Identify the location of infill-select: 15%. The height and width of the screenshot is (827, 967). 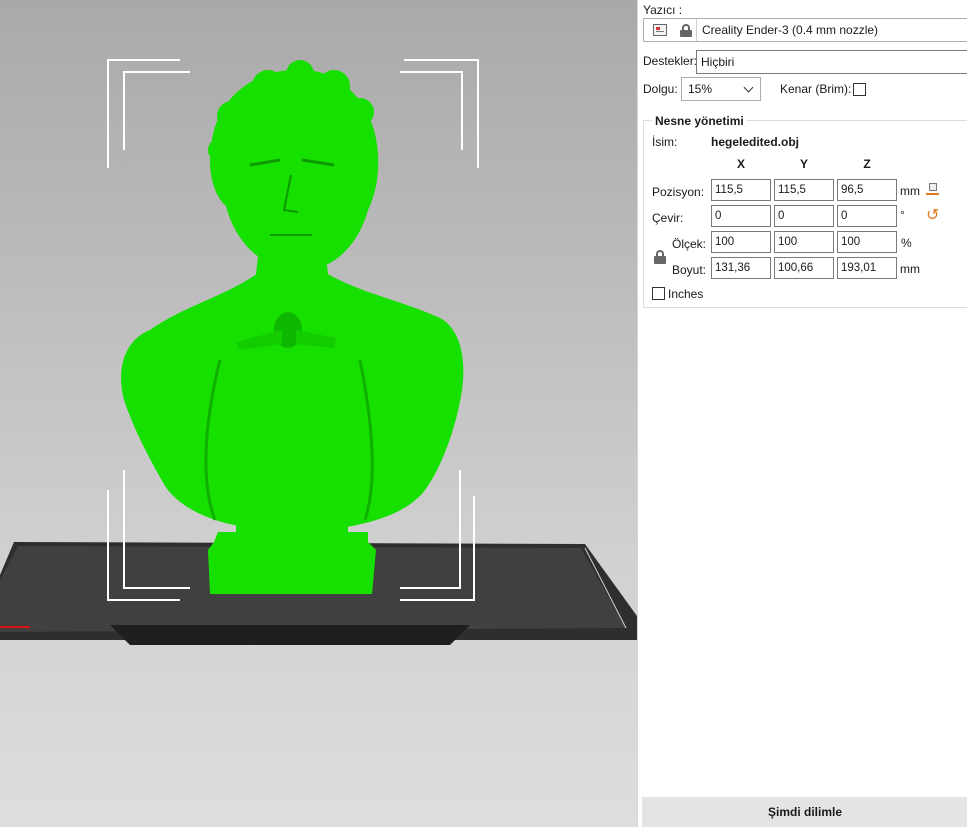
(721, 89).